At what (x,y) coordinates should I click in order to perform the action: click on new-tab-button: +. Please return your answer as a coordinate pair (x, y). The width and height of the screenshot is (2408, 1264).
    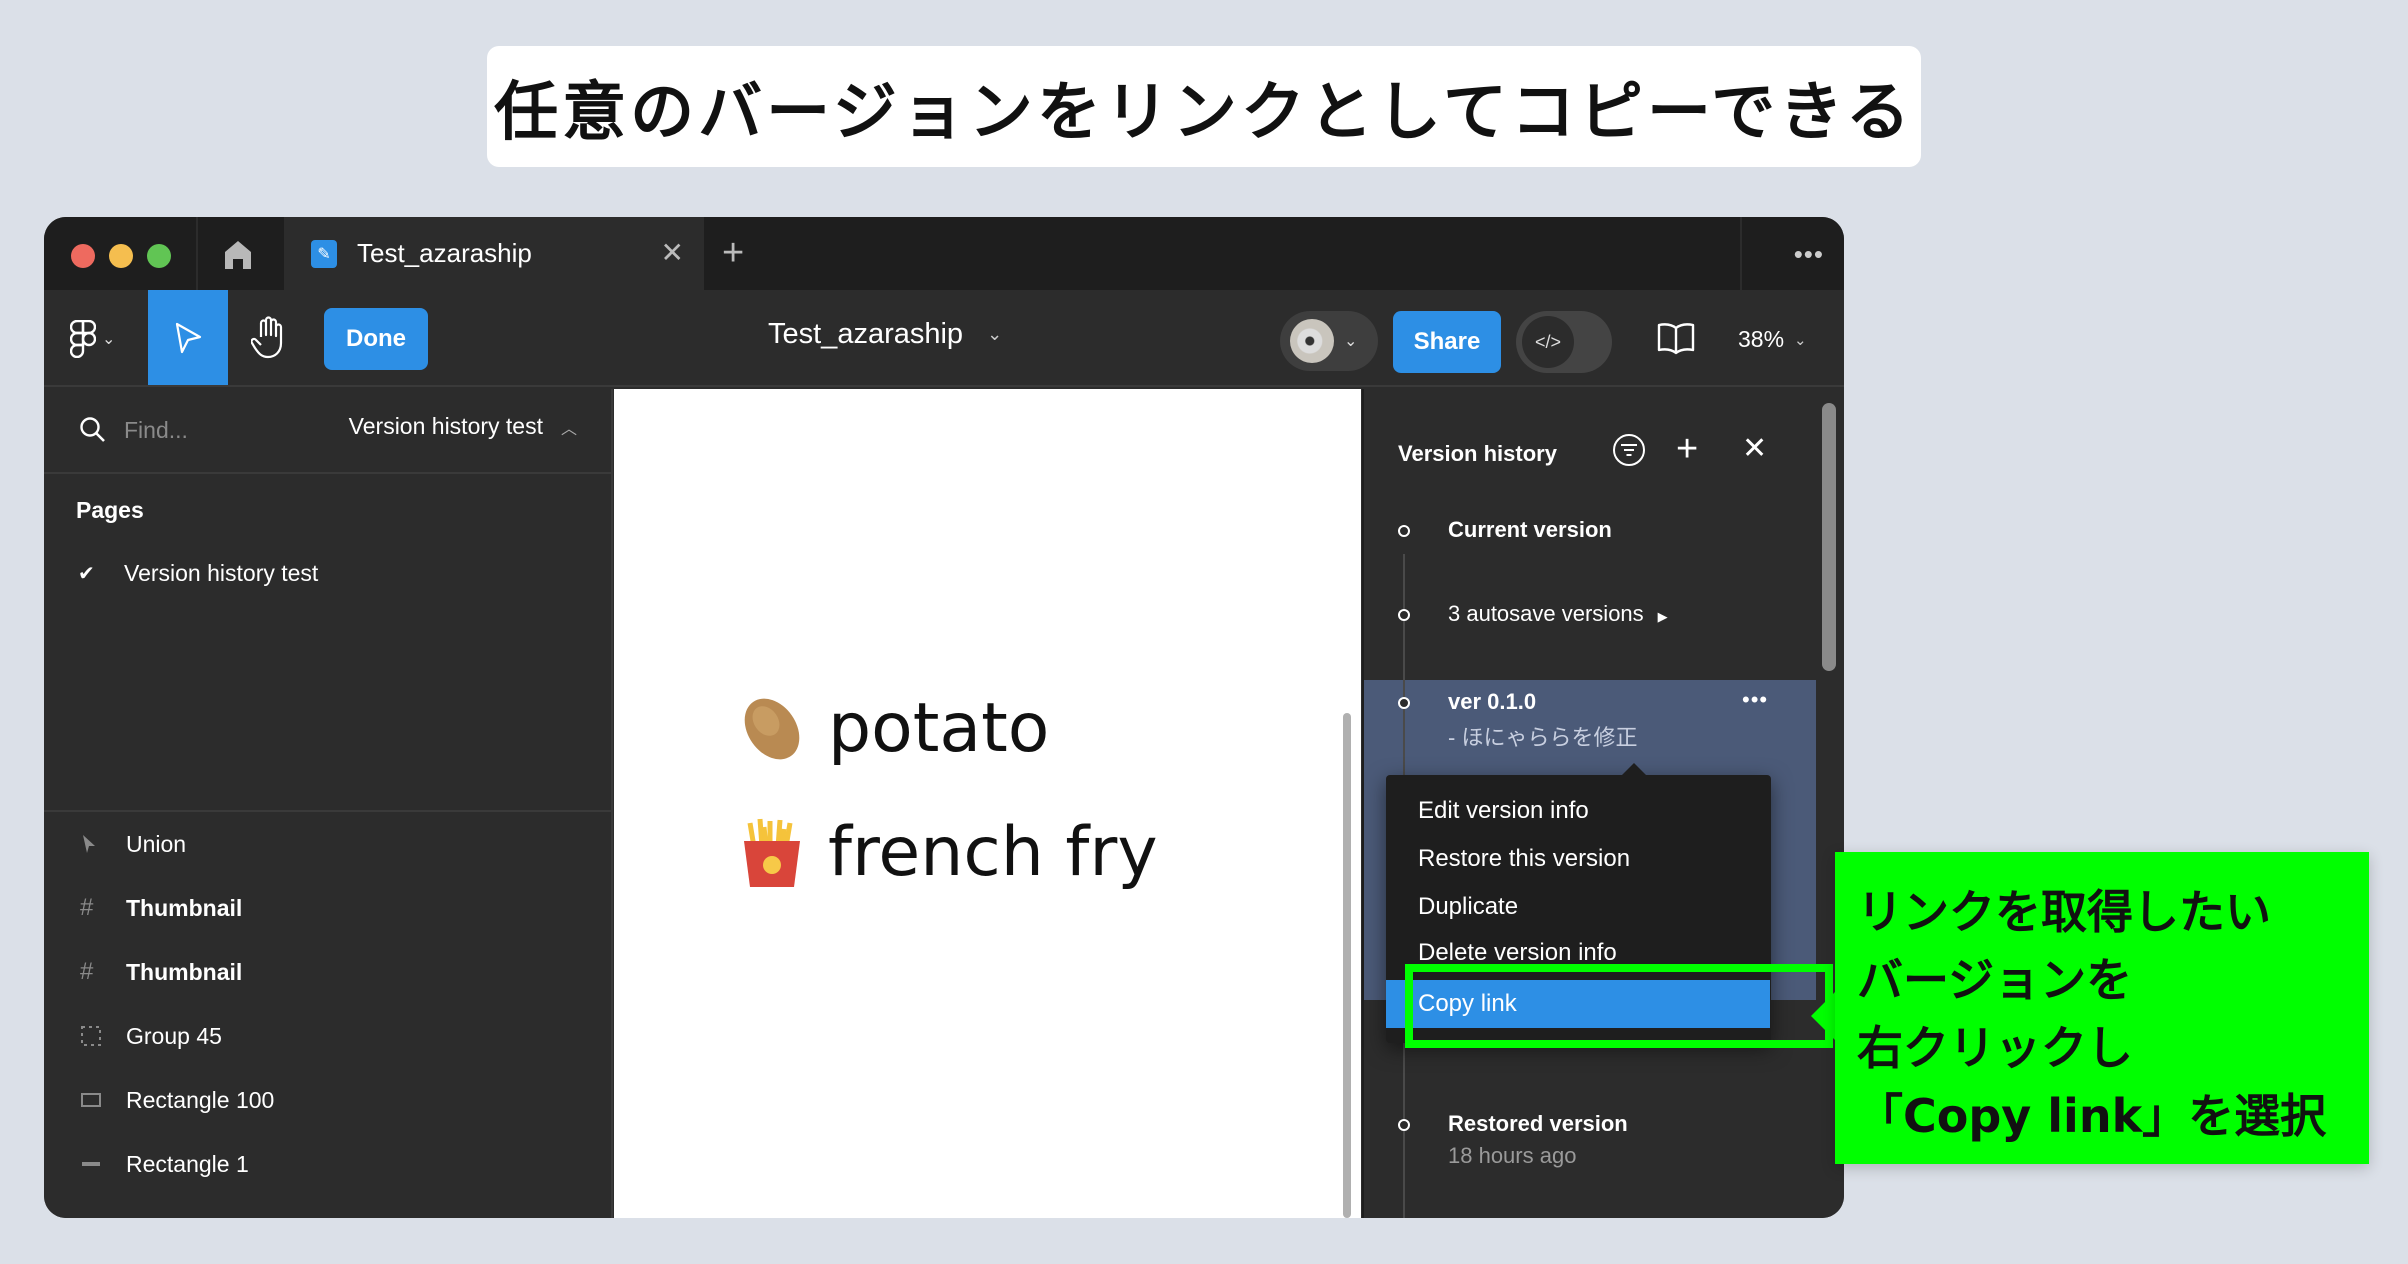
    Looking at the image, I should click on (733, 253).